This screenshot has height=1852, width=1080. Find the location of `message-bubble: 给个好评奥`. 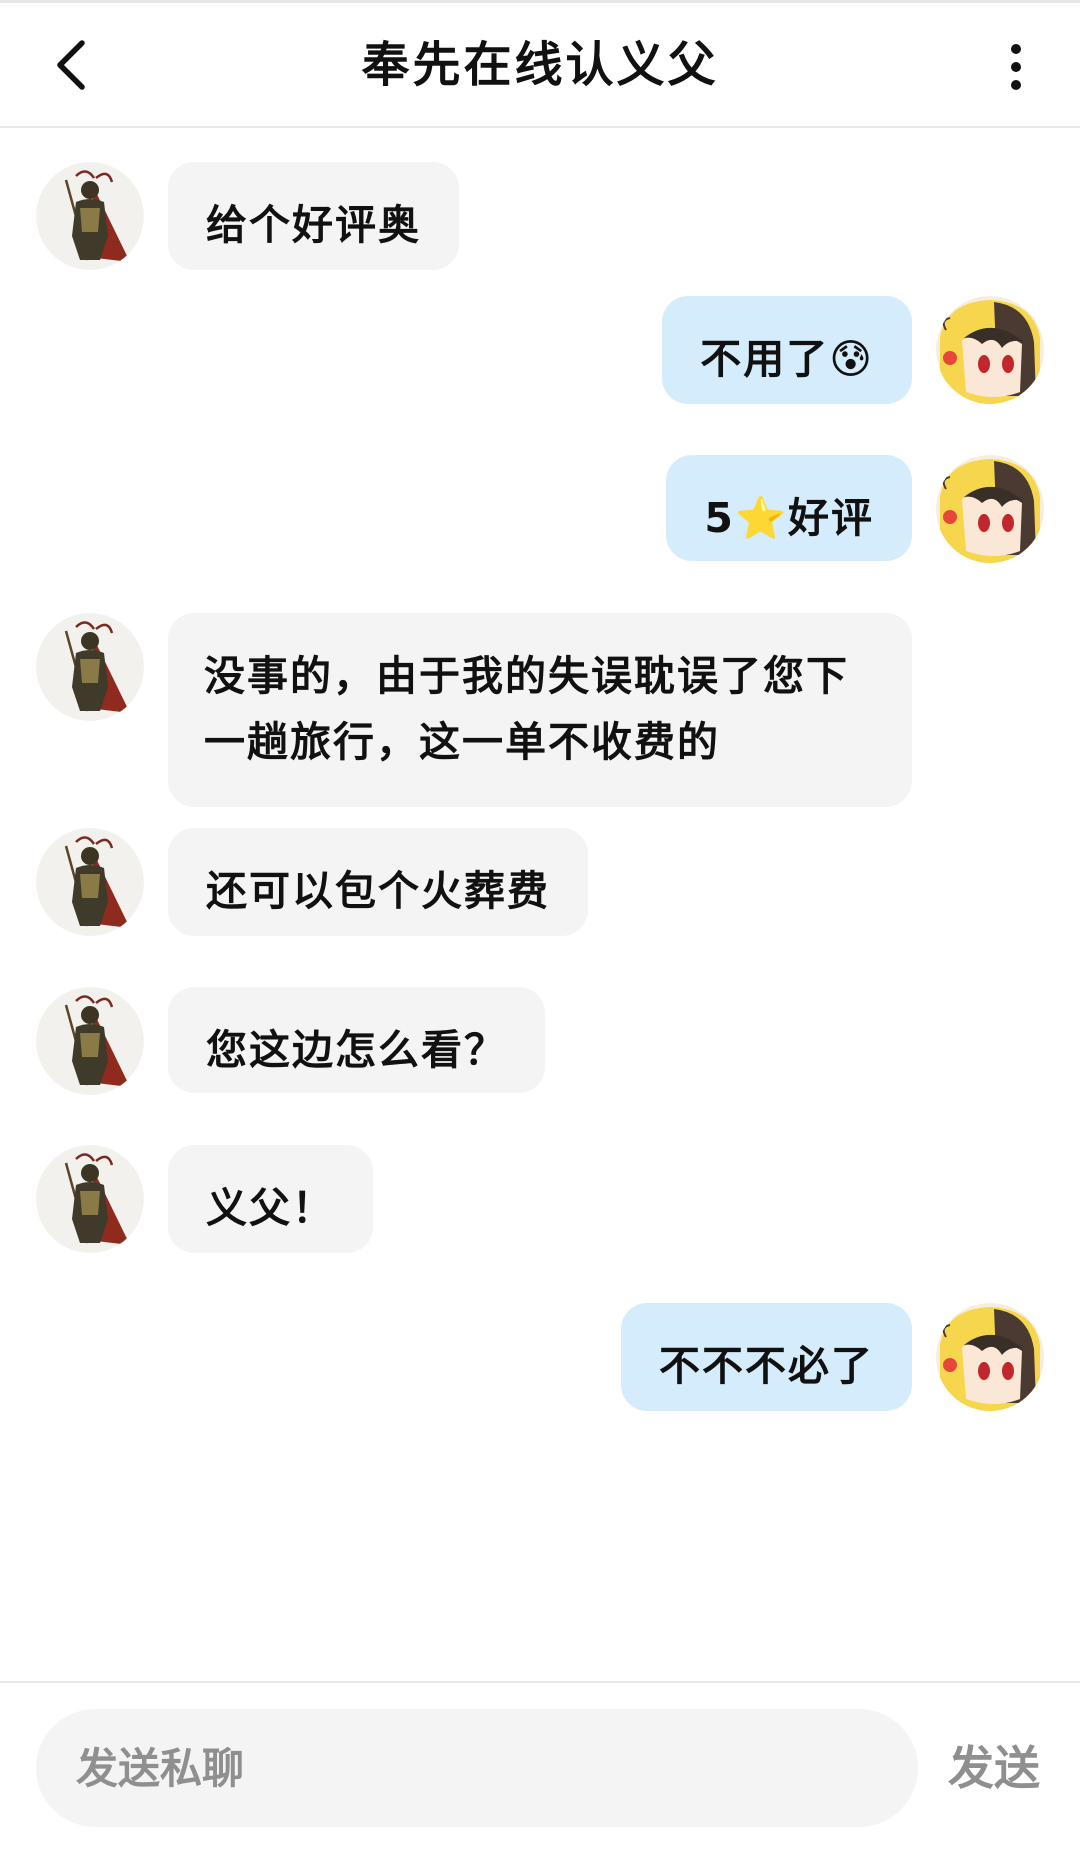

message-bubble: 给个好评奥 is located at coordinates (313, 216).